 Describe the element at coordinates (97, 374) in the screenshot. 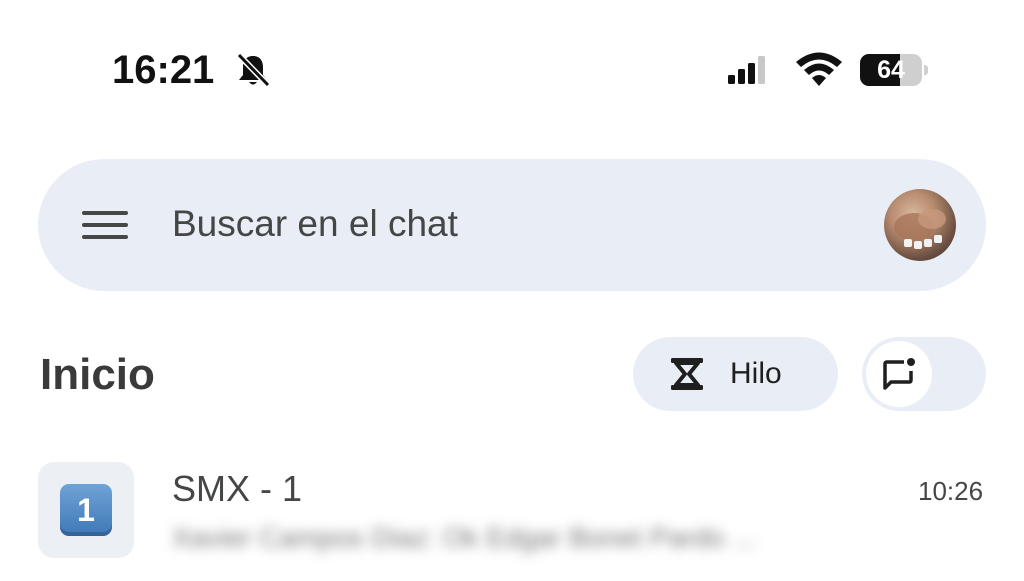

I see `page-title: Inicio` at that location.